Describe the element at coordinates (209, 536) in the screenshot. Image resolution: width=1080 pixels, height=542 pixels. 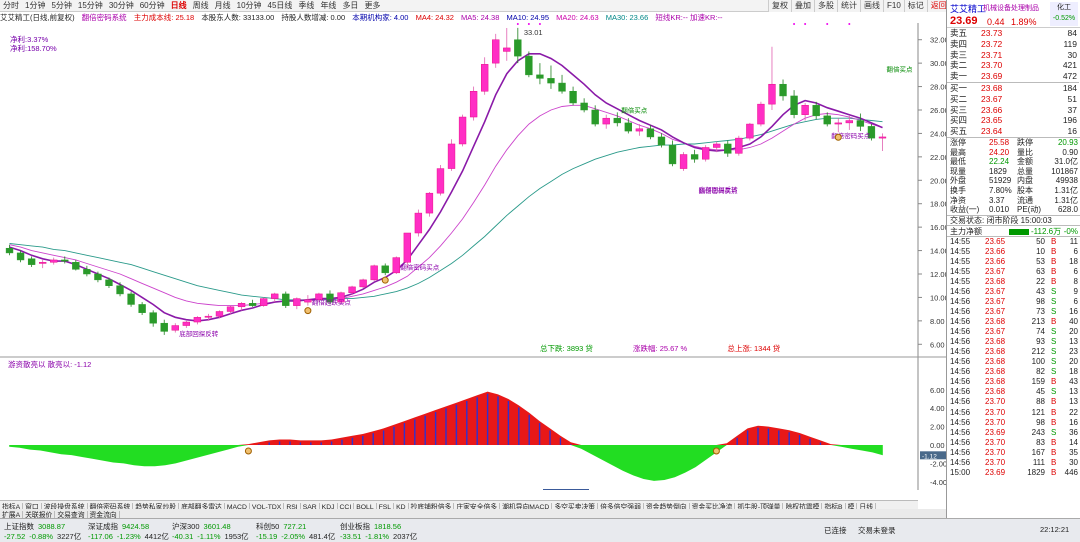
I see `index-stat: -1.11%` at that location.